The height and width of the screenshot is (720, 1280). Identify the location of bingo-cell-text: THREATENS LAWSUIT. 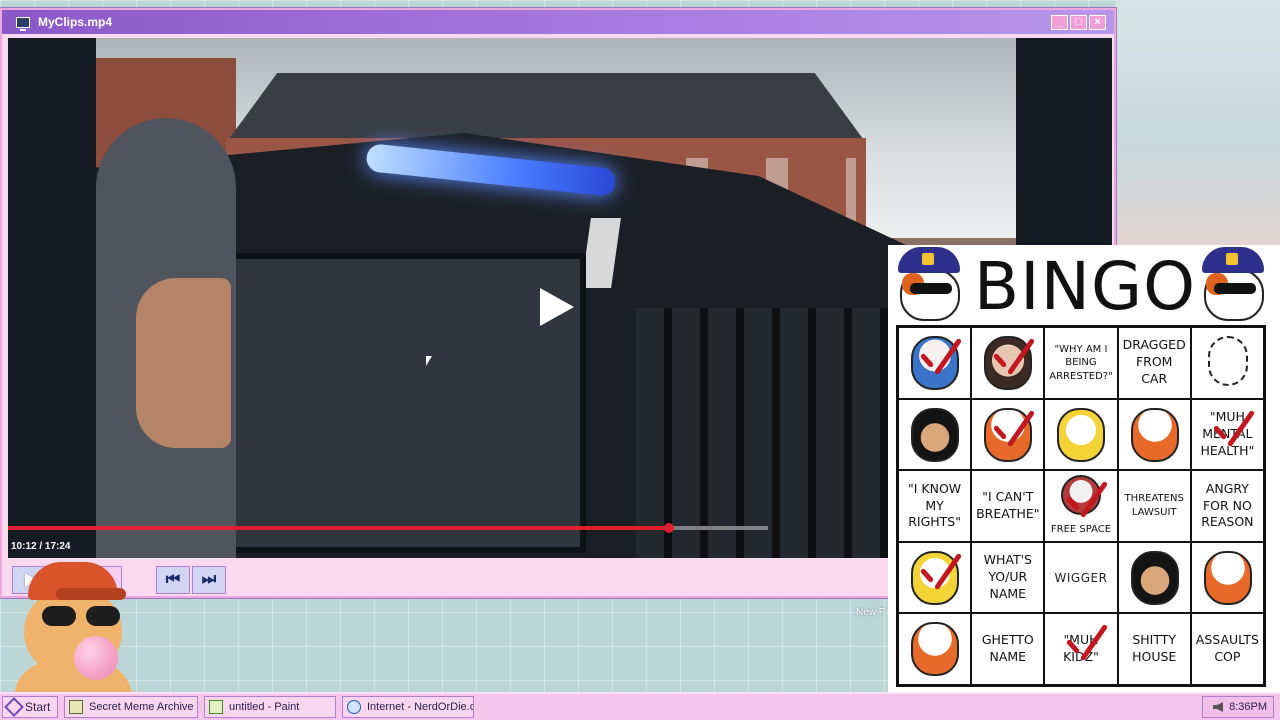
(1154, 505).